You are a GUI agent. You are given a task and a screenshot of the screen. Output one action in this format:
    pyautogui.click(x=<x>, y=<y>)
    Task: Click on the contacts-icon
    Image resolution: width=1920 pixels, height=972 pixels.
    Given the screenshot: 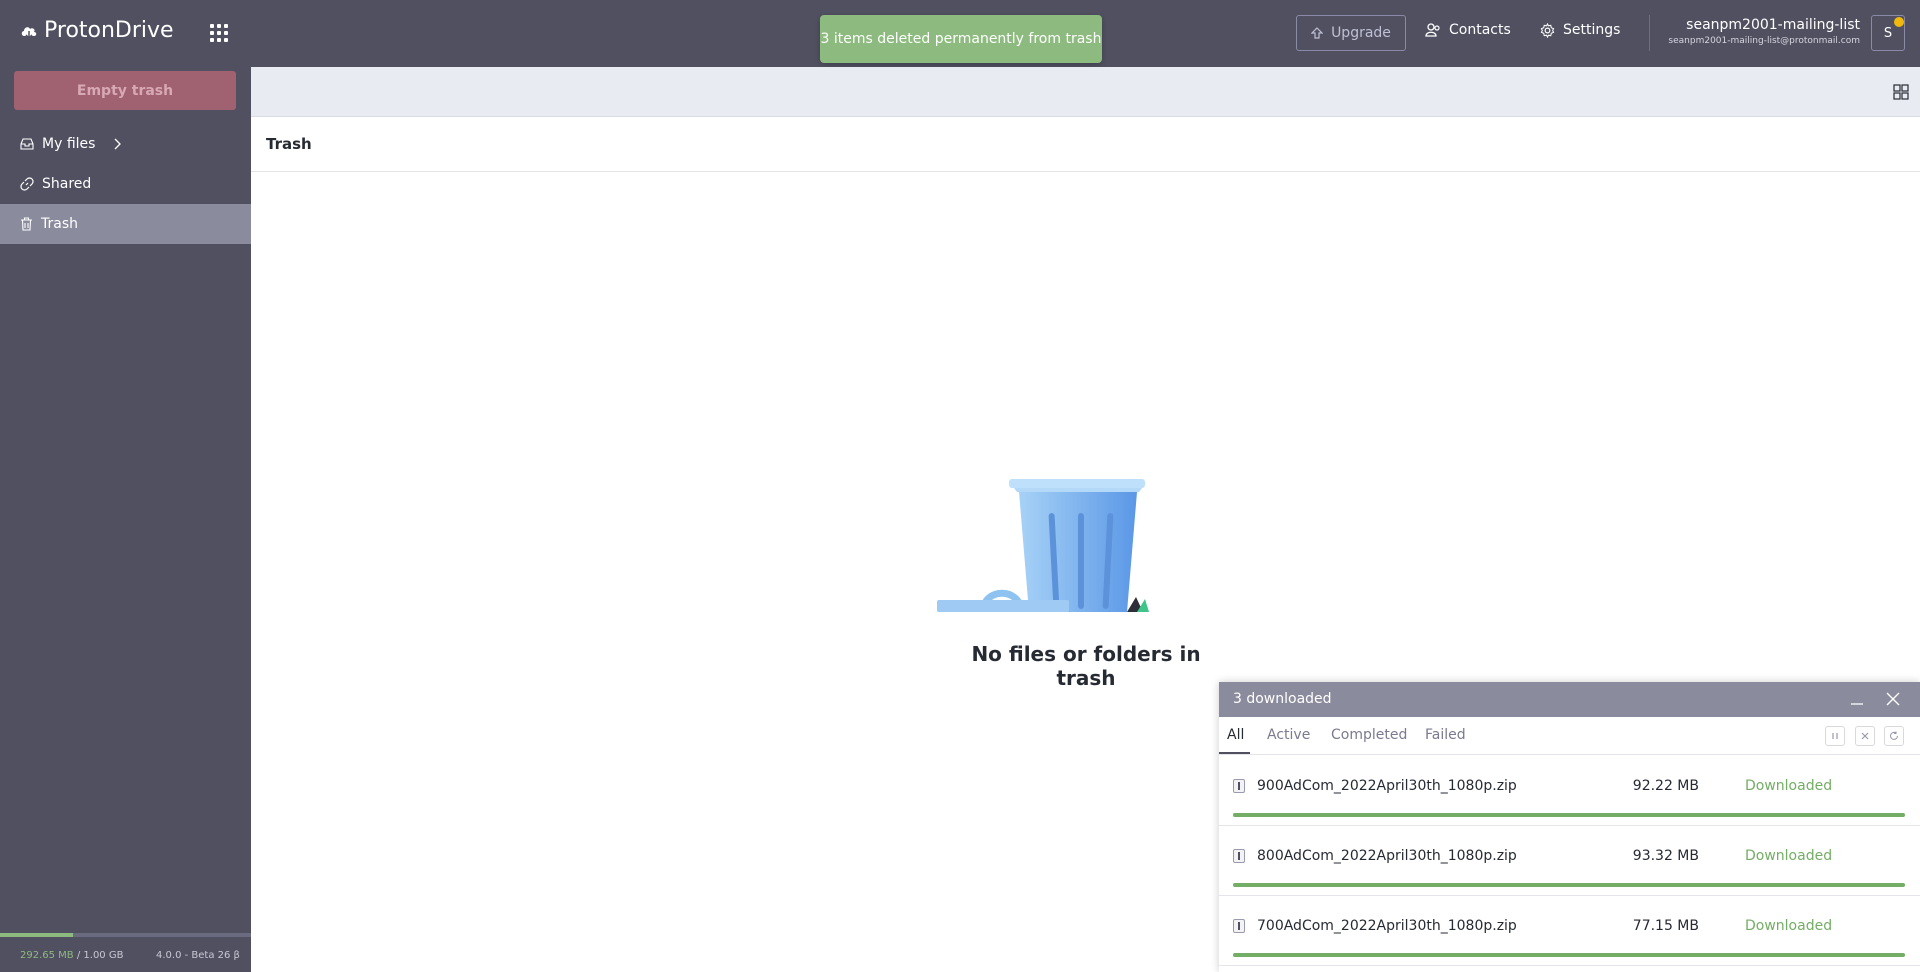 What is the action you would take?
    pyautogui.click(x=1432, y=30)
    